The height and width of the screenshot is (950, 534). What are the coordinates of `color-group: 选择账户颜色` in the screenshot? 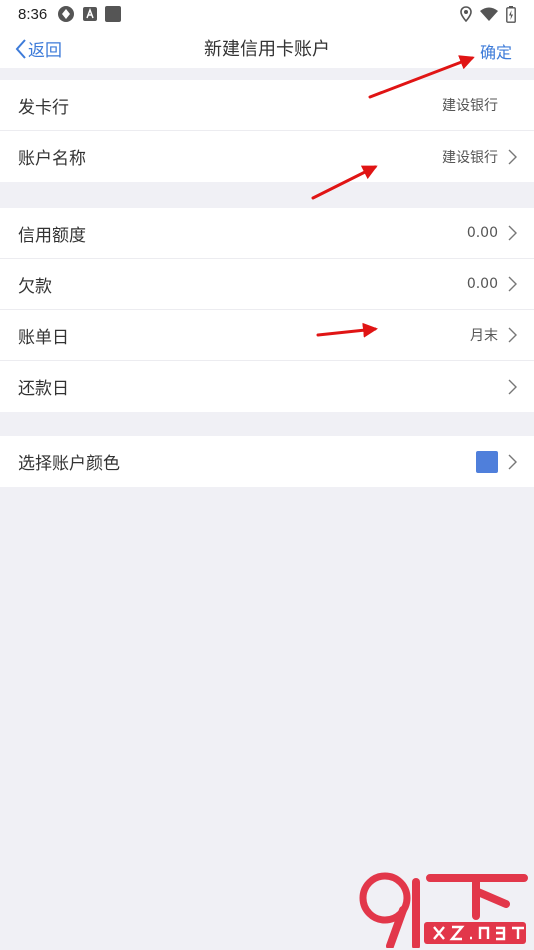 It's located at (267, 461).